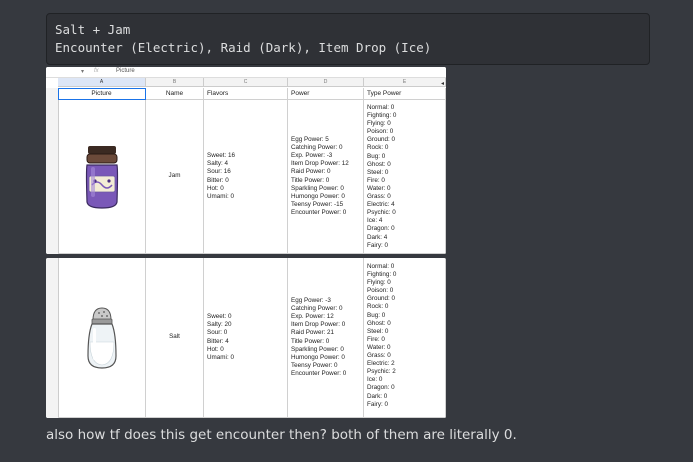  What do you see at coordinates (320, 164) in the screenshot?
I see `power-line: Item Drop Power: 12` at bounding box center [320, 164].